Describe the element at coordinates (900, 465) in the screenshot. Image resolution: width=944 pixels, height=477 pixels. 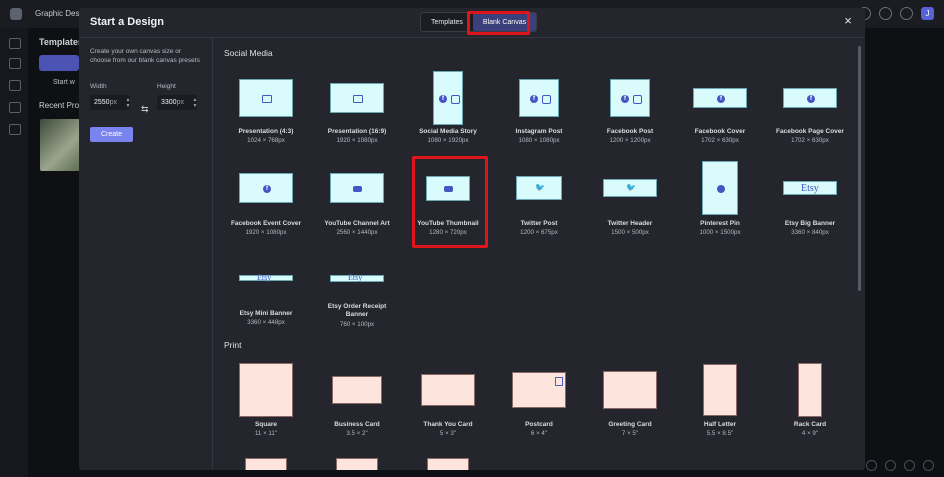
I see `bottom-toolbar` at that location.